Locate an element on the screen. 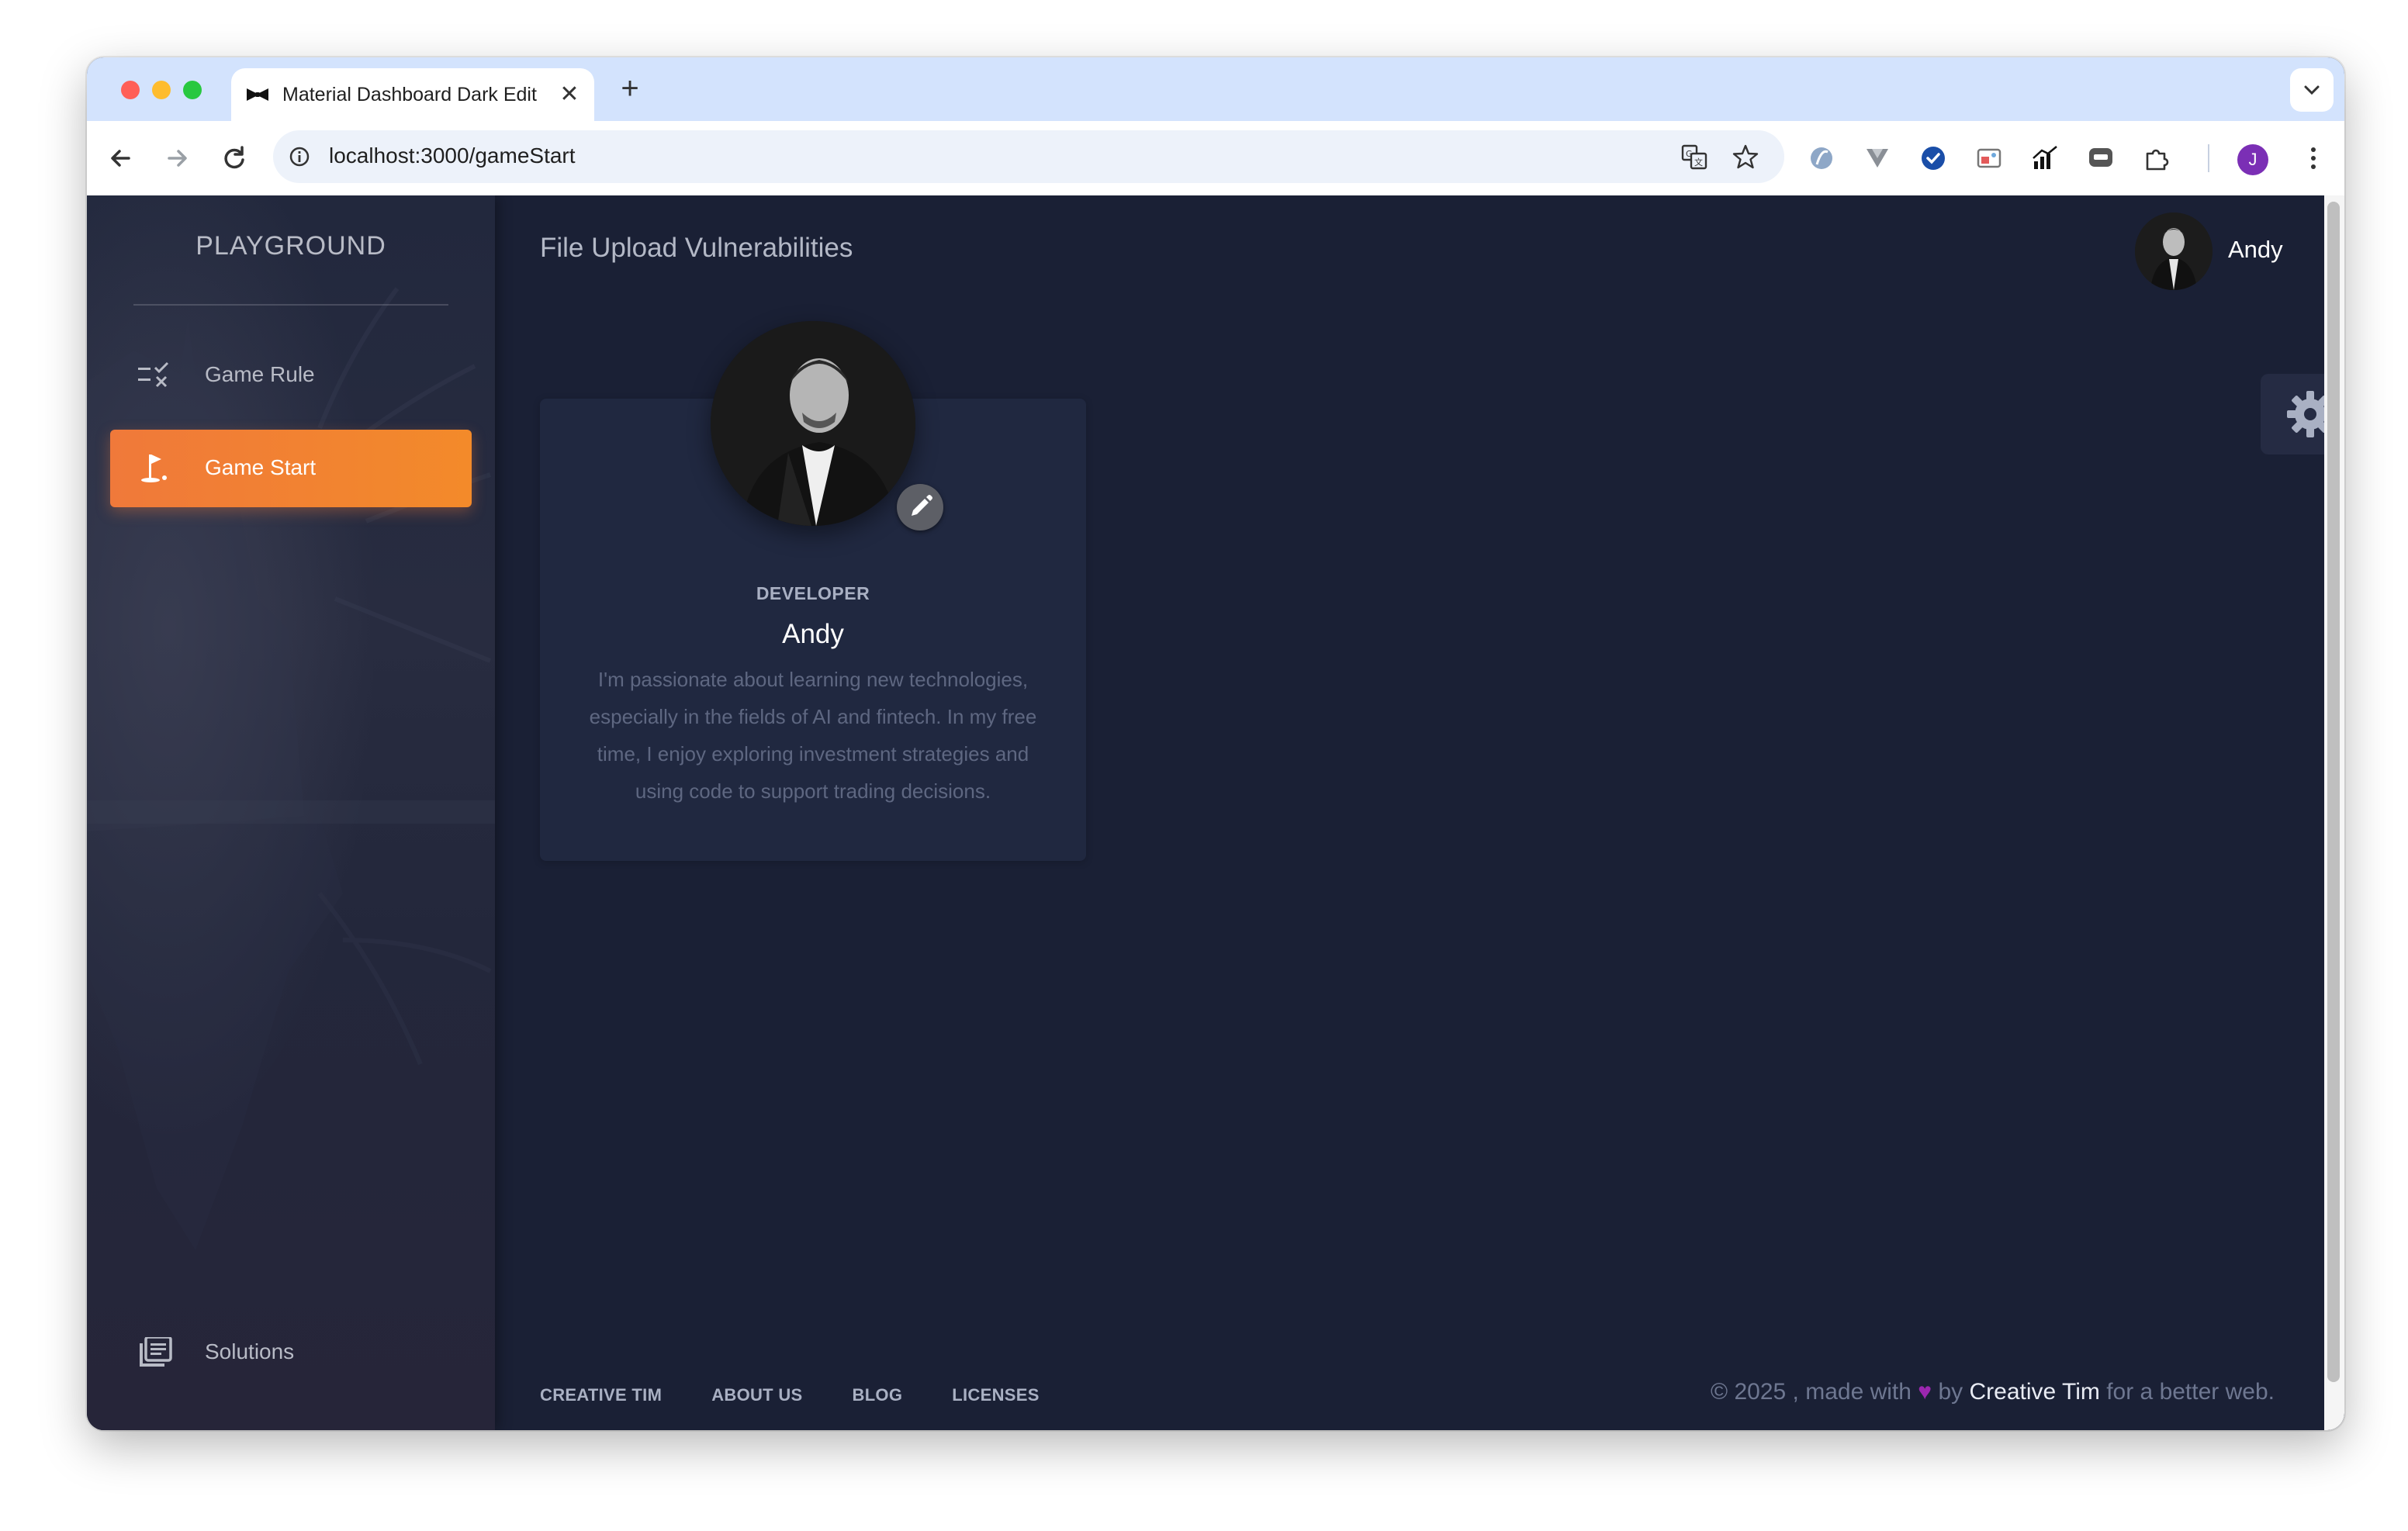 The height and width of the screenshot is (1531, 2408). footer-link-blog: BLOG is located at coordinates (878, 1395).